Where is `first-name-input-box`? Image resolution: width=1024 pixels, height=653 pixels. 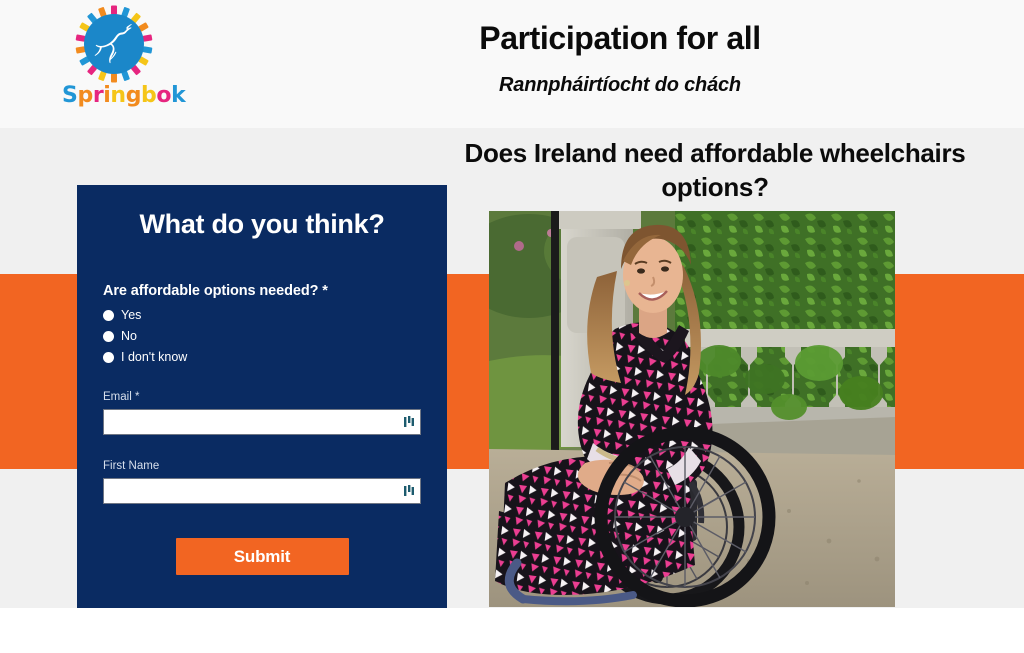 first-name-input-box is located at coordinates (262, 491).